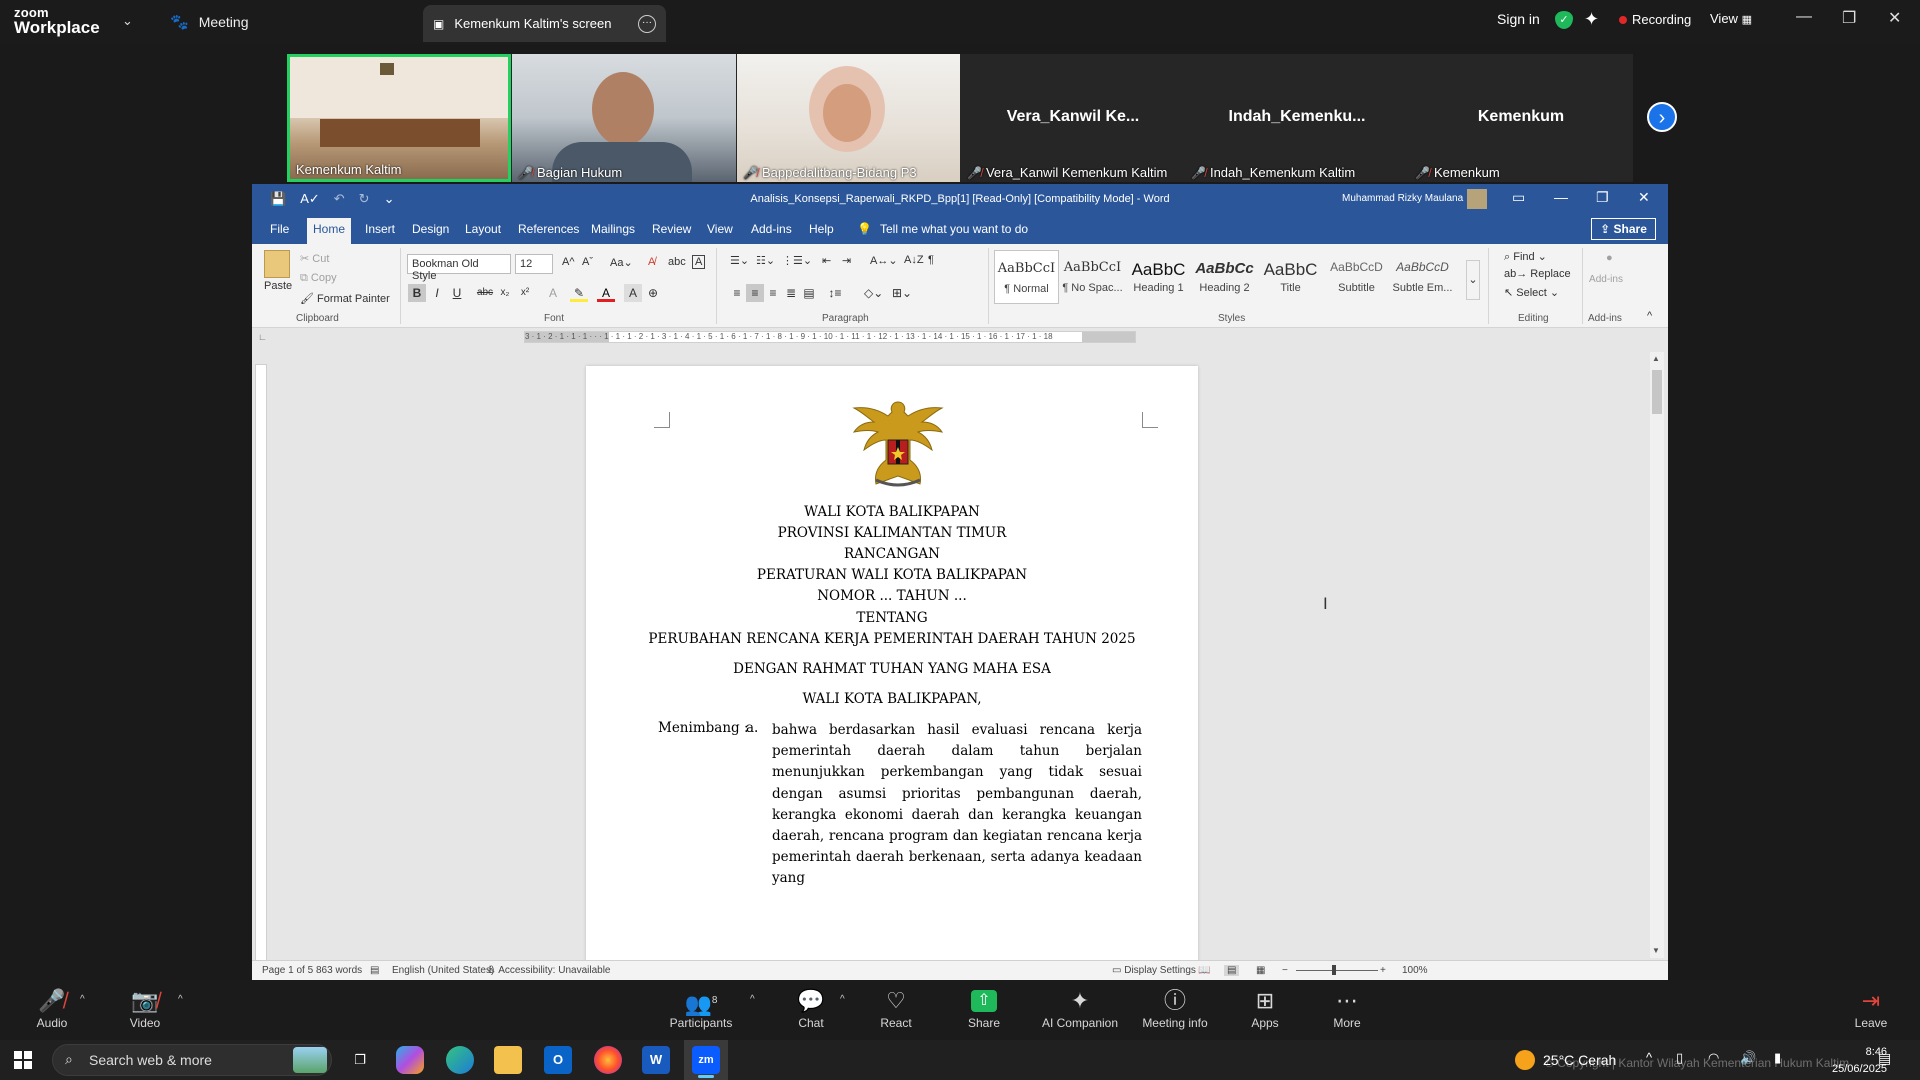 This screenshot has width=1920, height=1080. I want to click on tab-insert: Insert, so click(380, 229).